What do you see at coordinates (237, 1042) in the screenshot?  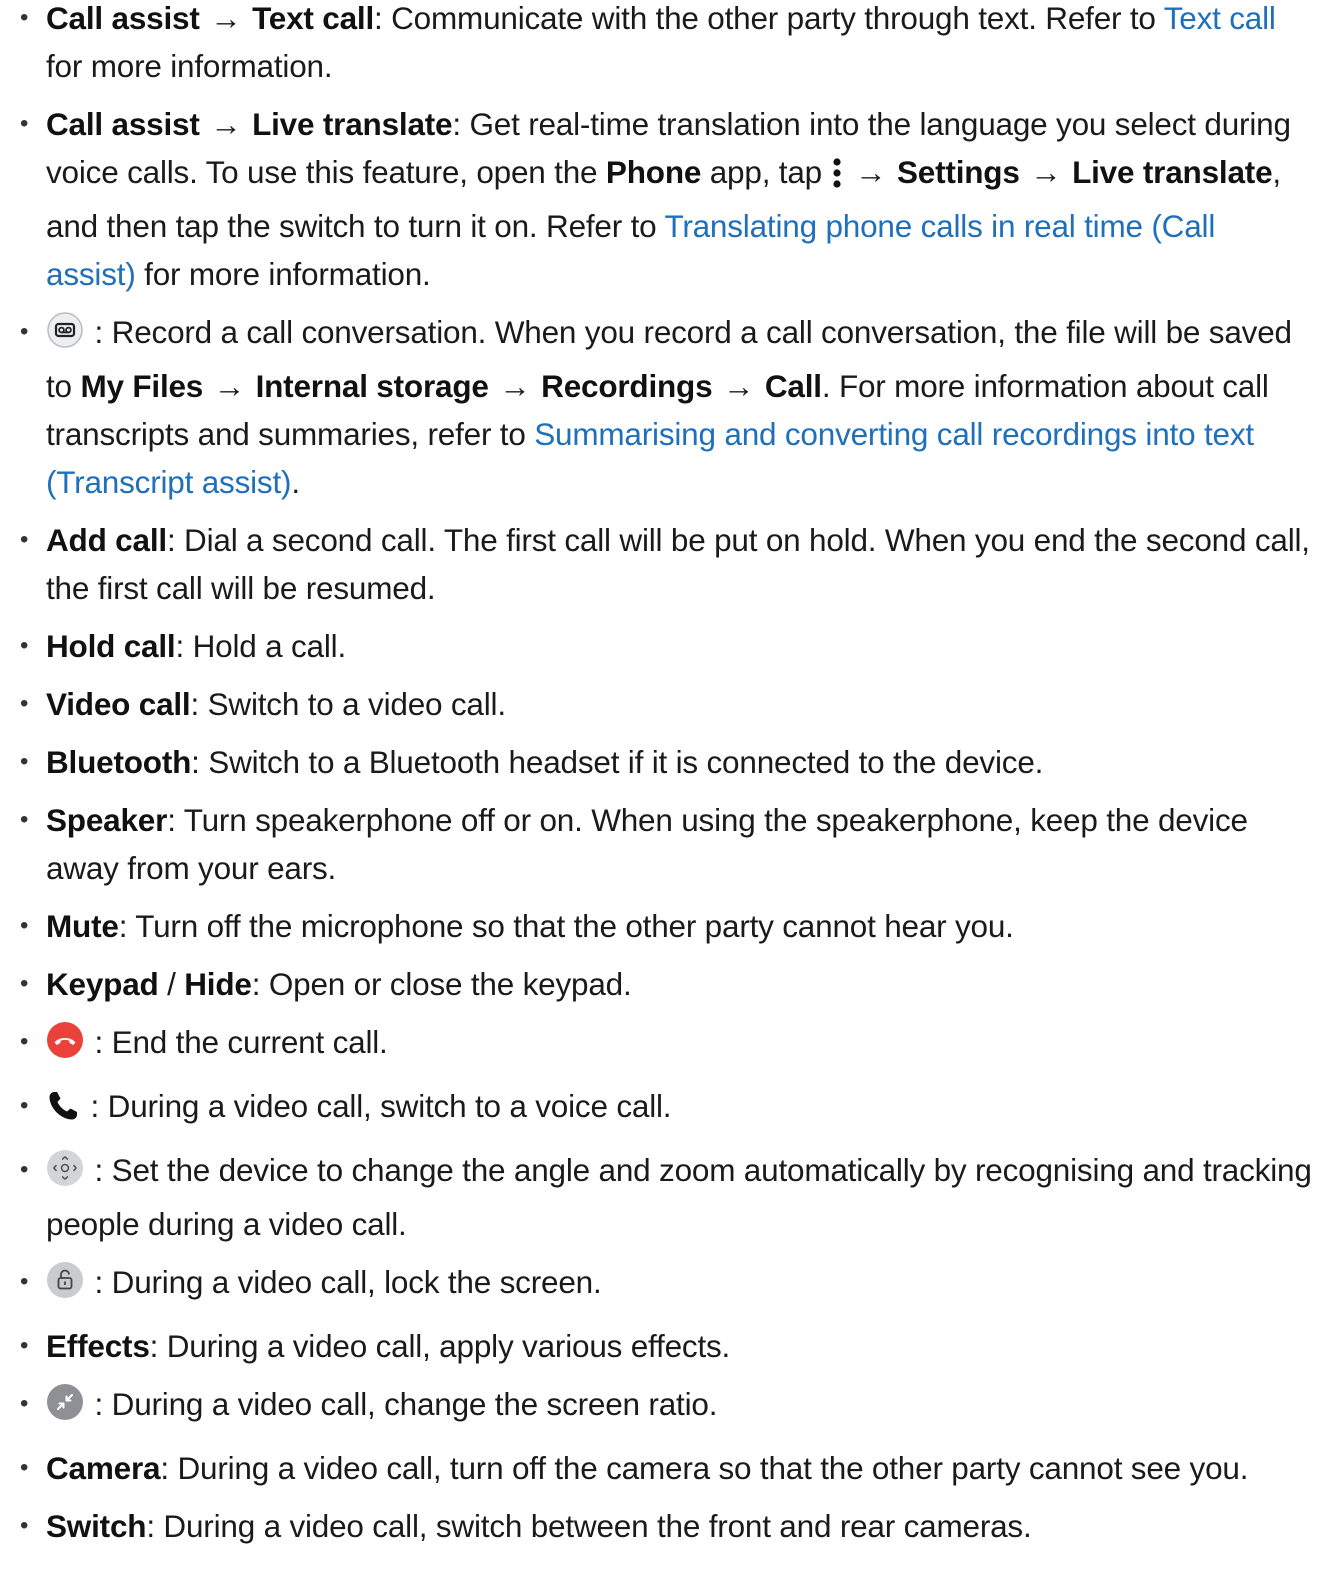 I see `description-text: : End the current call.` at bounding box center [237, 1042].